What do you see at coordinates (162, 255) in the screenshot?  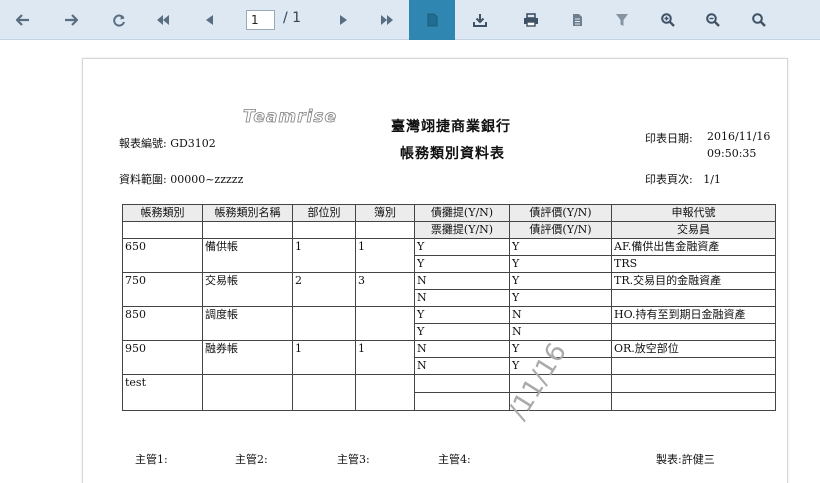 I see `cell-code: 650` at bounding box center [162, 255].